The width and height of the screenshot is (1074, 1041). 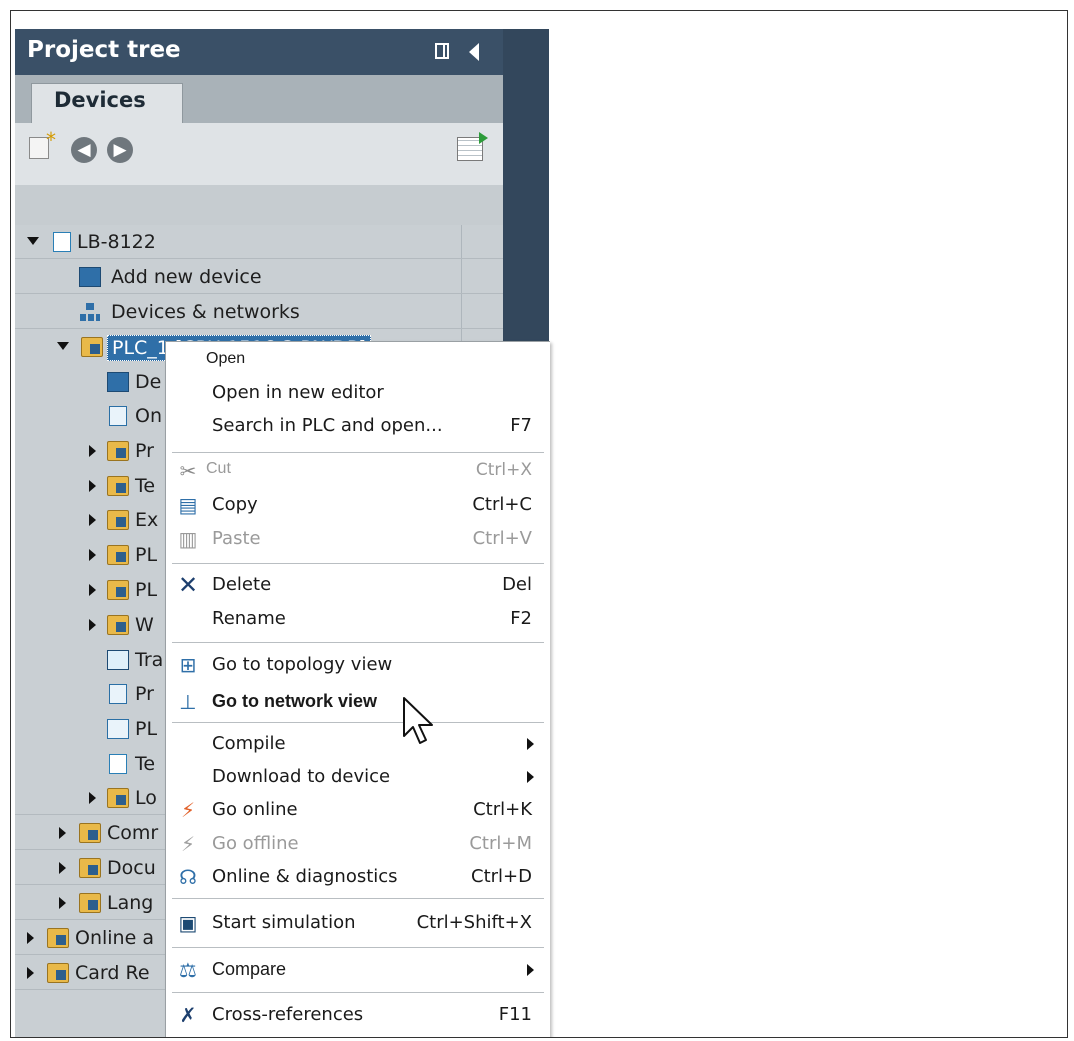 What do you see at coordinates (42, 143) in the screenshot?
I see `new-group-icon` at bounding box center [42, 143].